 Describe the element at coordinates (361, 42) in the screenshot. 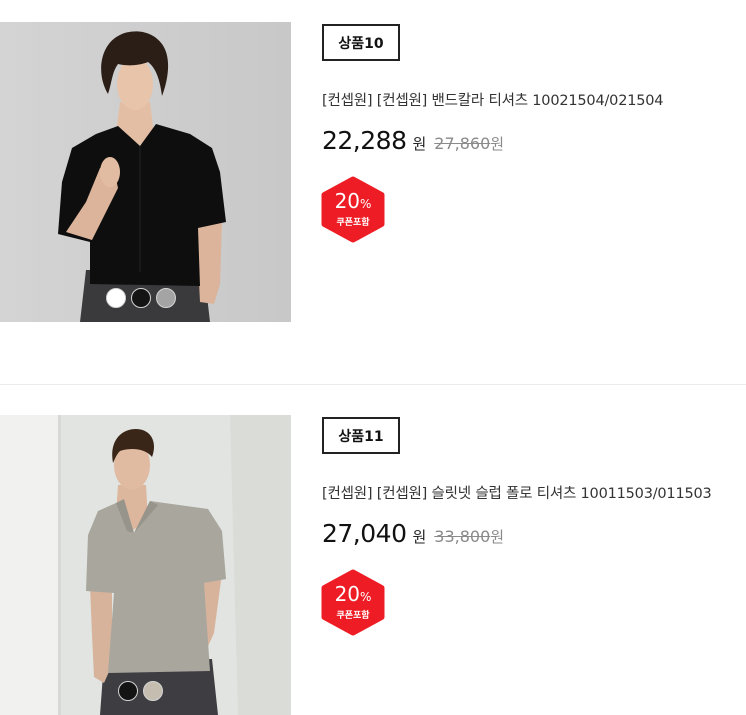

I see `product-number-badge: 상품10` at that location.